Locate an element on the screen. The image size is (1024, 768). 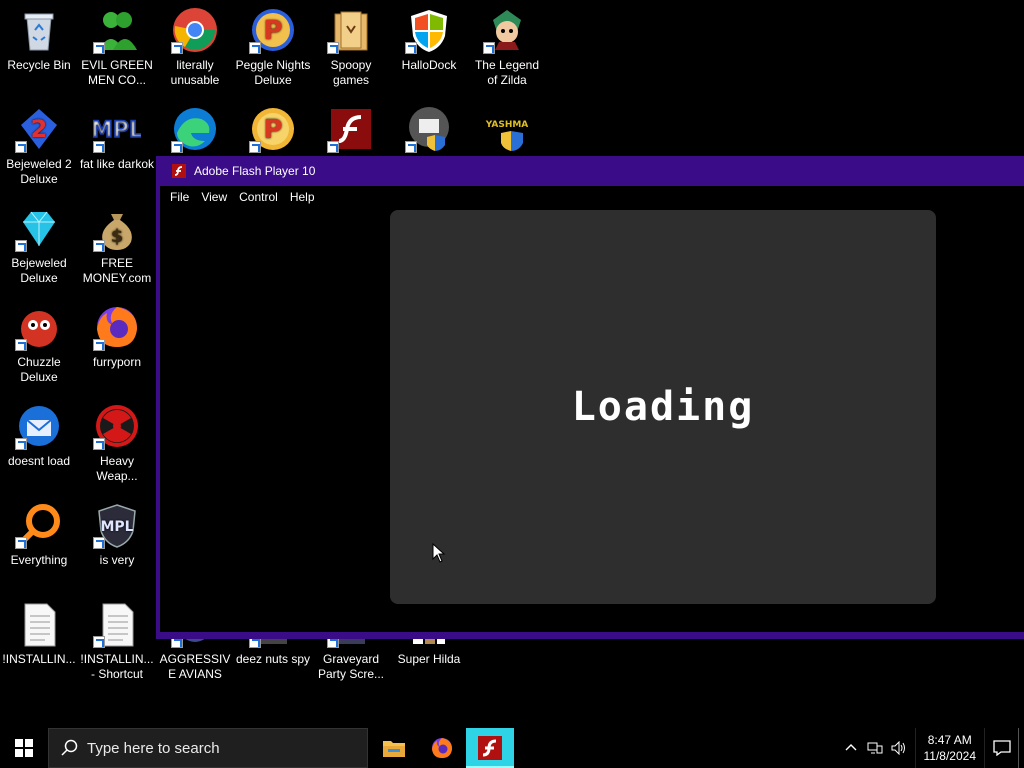
taskbar-app-flash-player is located at coordinates (490, 748).